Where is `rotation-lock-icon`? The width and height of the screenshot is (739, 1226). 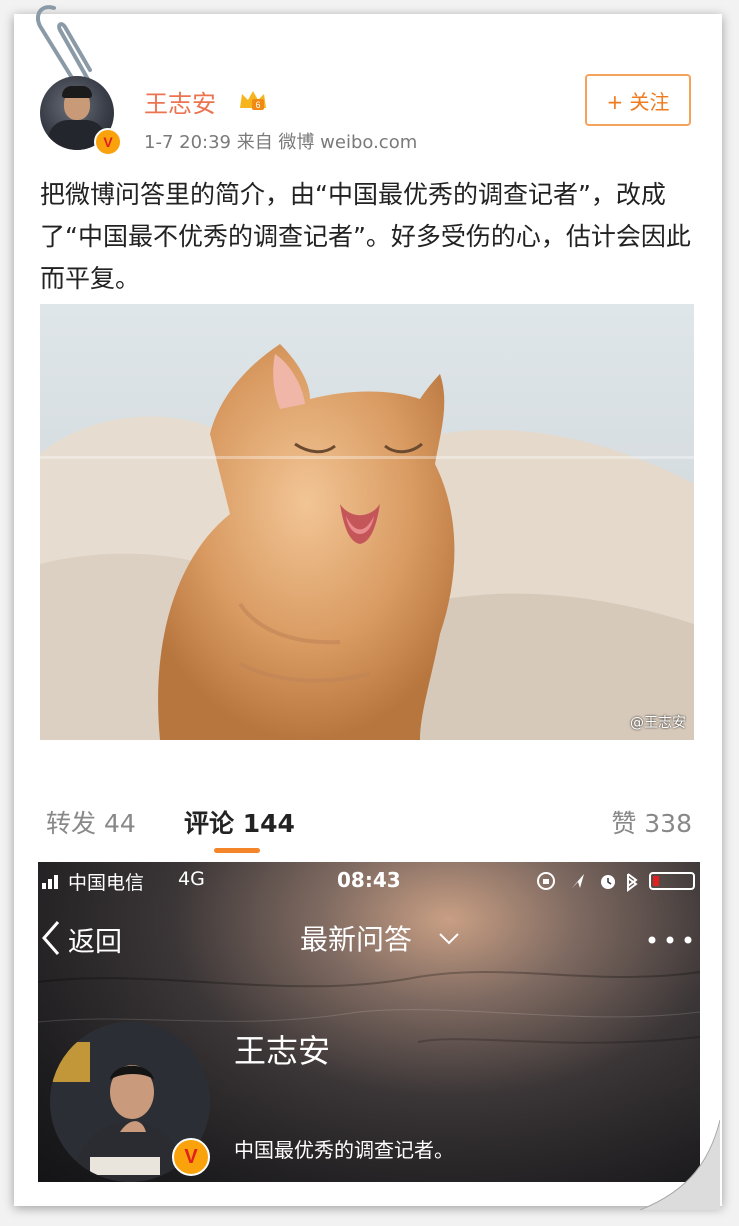 rotation-lock-icon is located at coordinates (546, 881).